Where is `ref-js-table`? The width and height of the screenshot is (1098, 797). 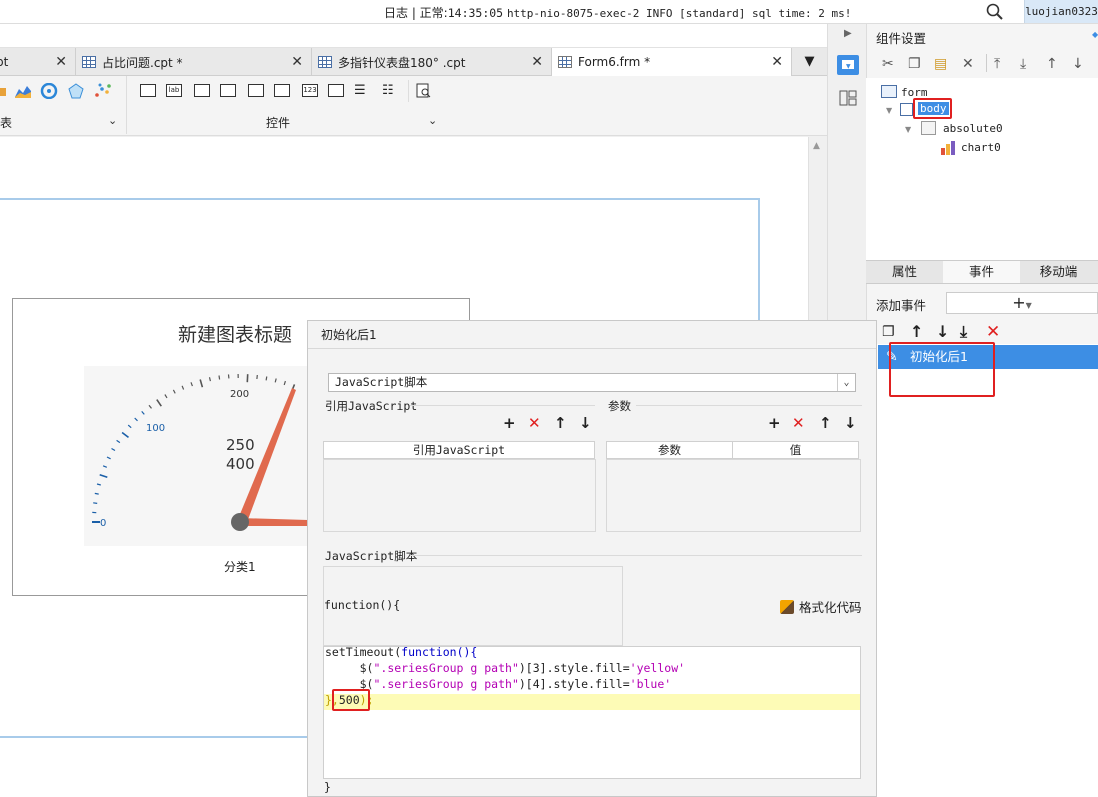
ref-js-table is located at coordinates (459, 495).